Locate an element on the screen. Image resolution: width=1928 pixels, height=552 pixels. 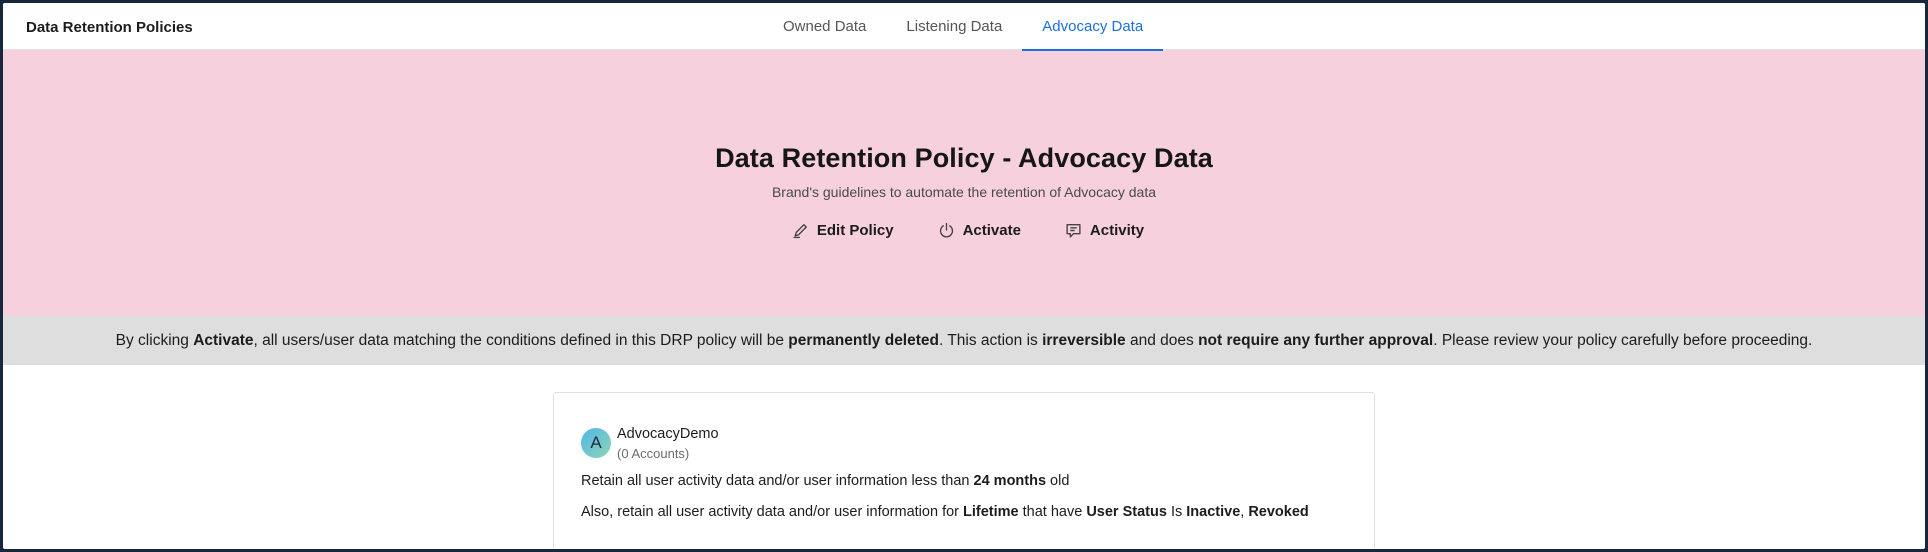
activate-label: Activate is located at coordinates (991, 230).